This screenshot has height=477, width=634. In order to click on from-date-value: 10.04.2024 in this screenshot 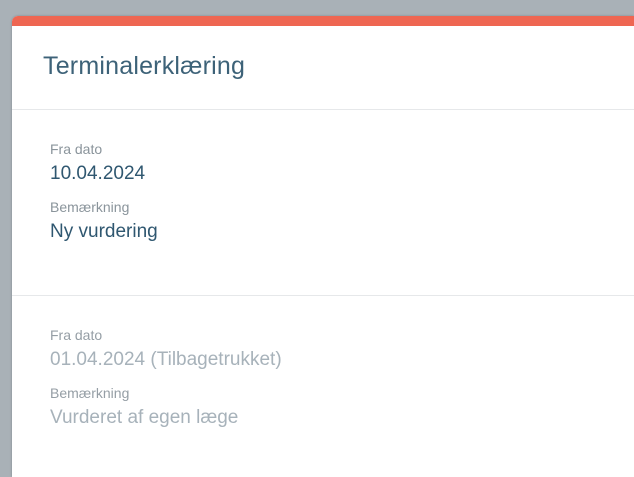, I will do `click(98, 173)`.